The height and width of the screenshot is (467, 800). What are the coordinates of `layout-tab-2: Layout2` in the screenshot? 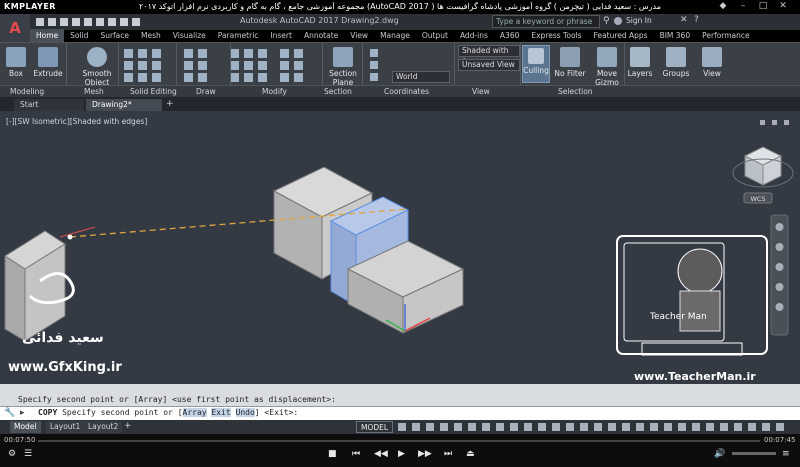 It's located at (103, 427).